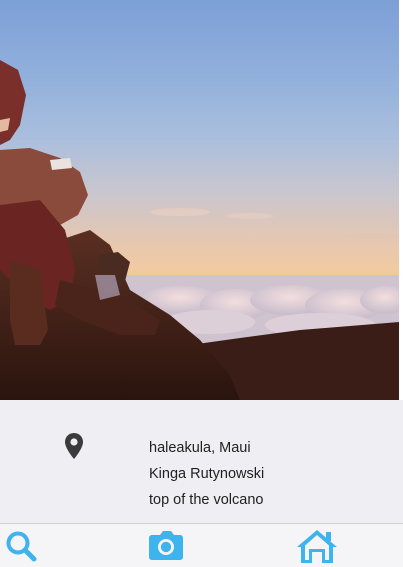 This screenshot has width=403, height=567. What do you see at coordinates (207, 474) in the screenshot?
I see `author-text: Kinga Rutynowski` at bounding box center [207, 474].